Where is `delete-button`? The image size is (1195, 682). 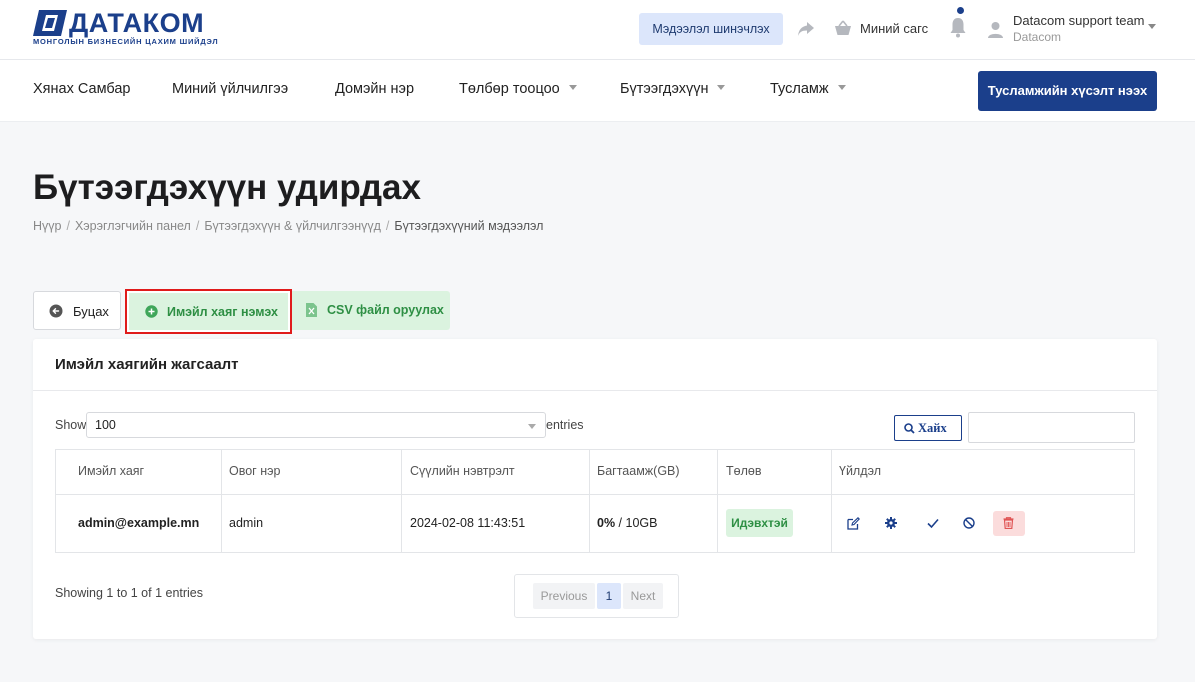
delete-button is located at coordinates (1009, 523).